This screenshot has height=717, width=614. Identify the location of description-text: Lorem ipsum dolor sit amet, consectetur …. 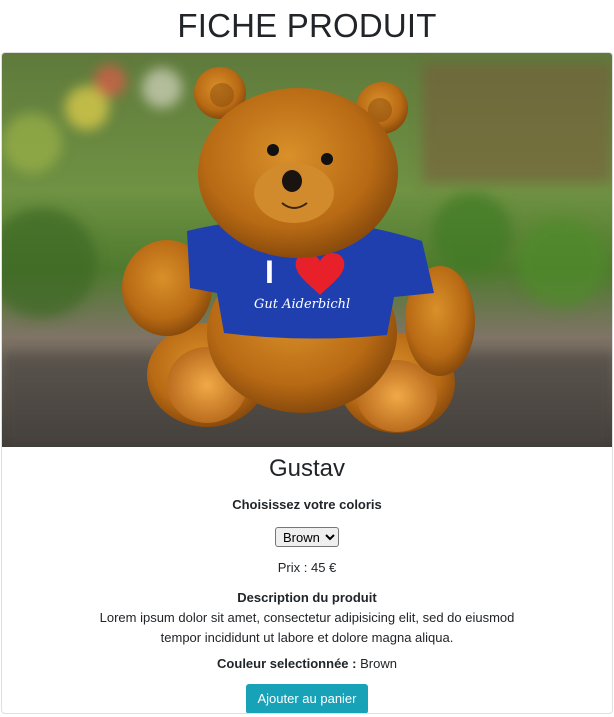
(307, 627).